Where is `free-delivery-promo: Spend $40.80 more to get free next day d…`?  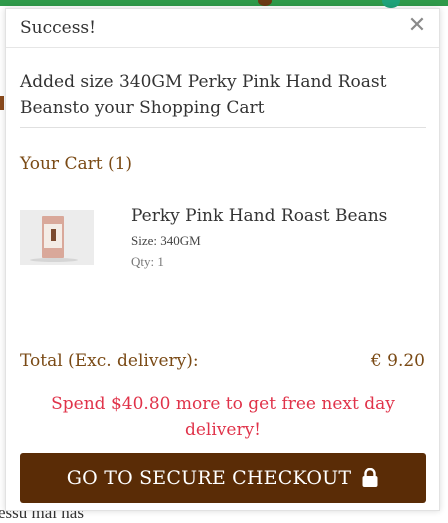 free-delivery-promo: Spend $40.80 more to get free next day d… is located at coordinates (223, 417).